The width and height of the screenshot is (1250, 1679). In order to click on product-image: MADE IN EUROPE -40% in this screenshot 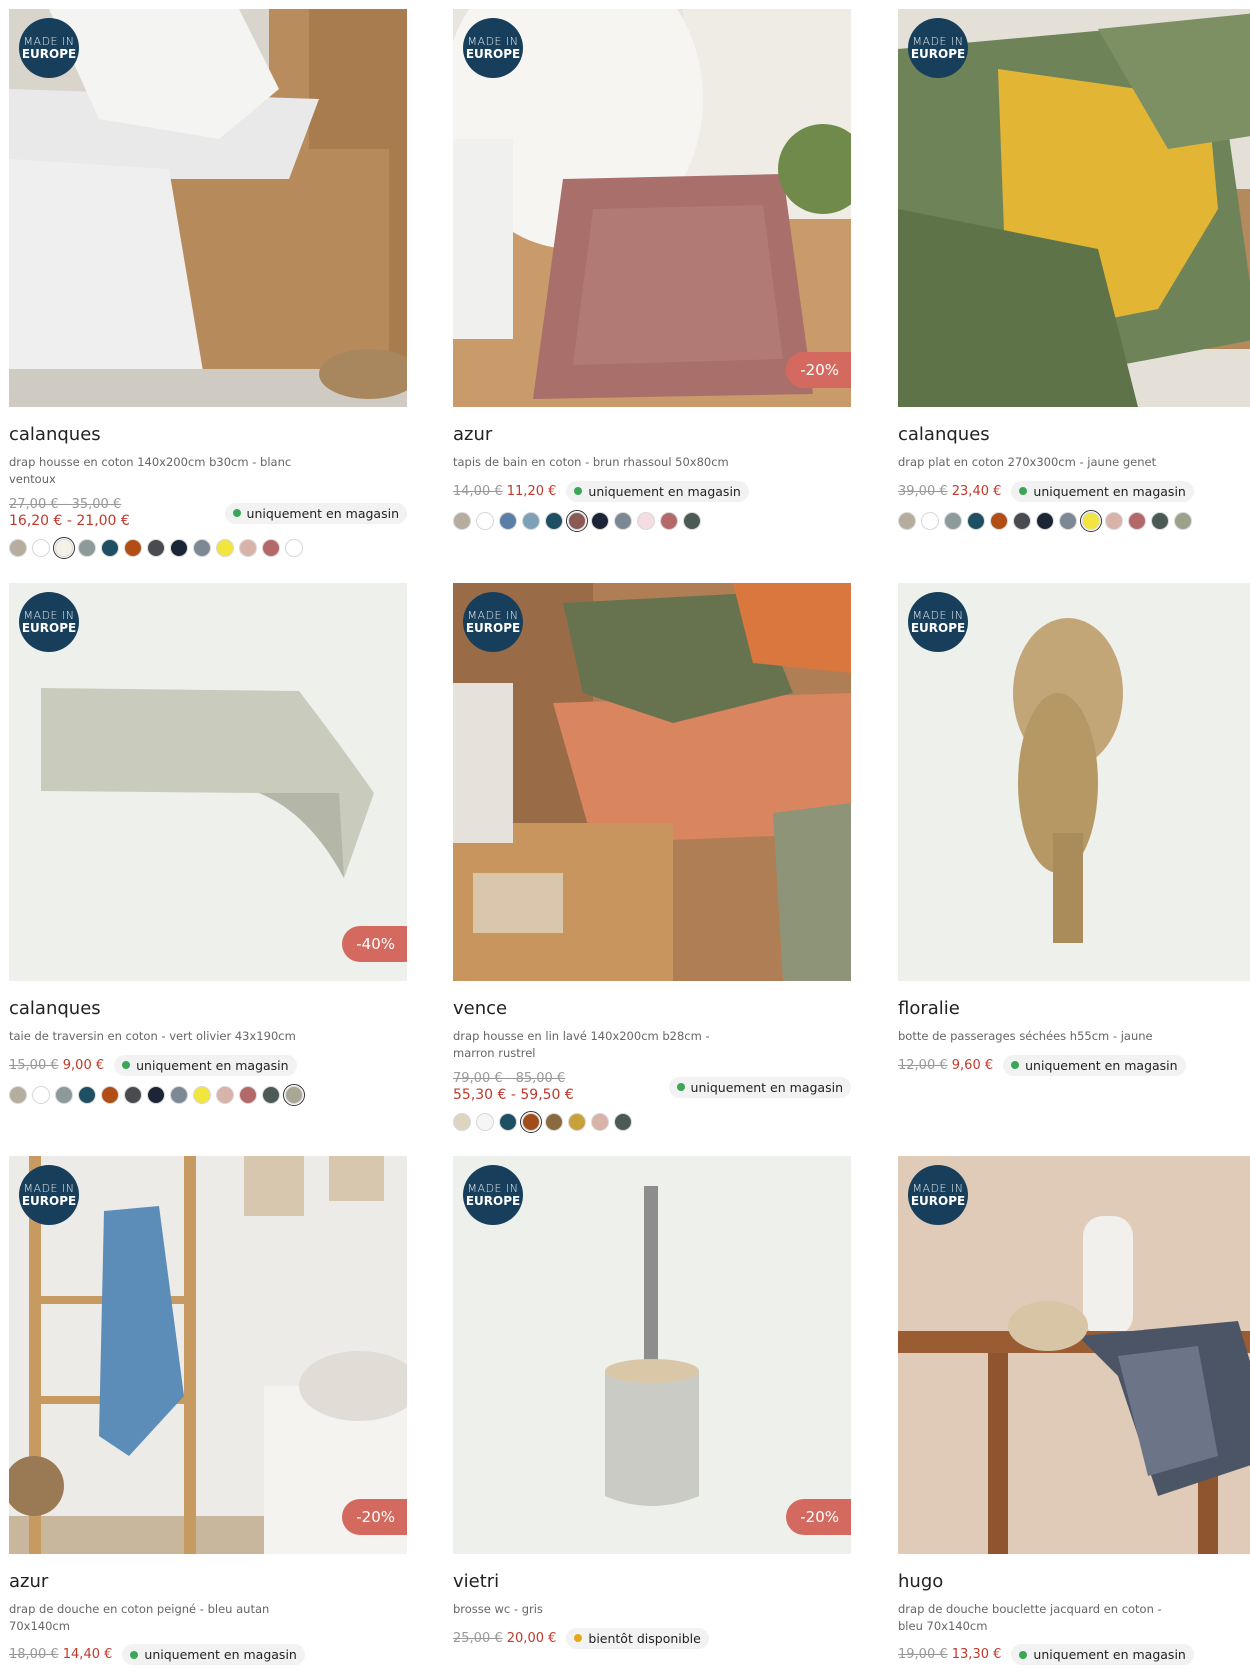, I will do `click(208, 782)`.